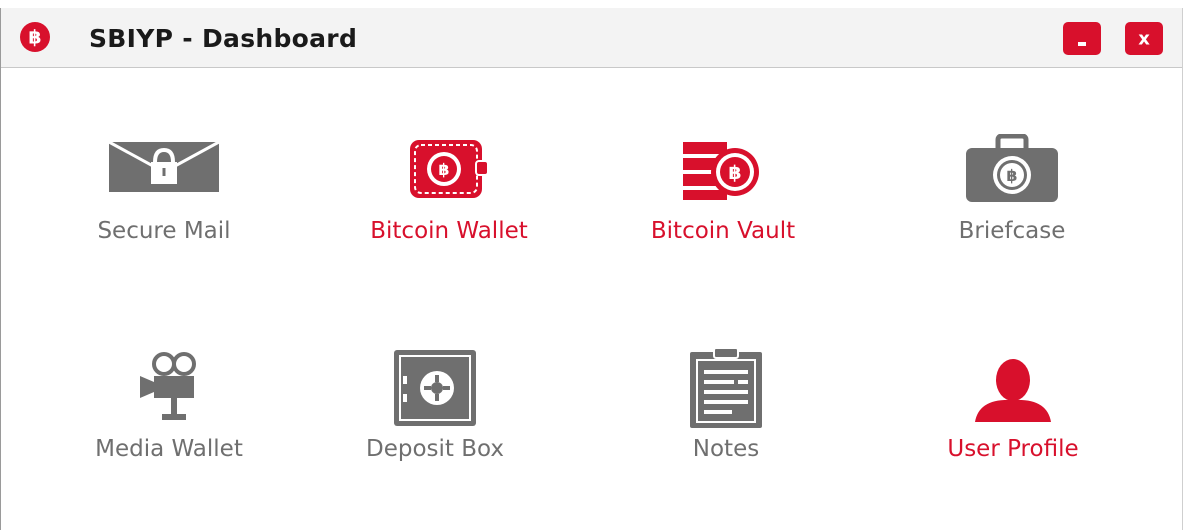  I want to click on tile-label: Deposit Box, so click(435, 449).